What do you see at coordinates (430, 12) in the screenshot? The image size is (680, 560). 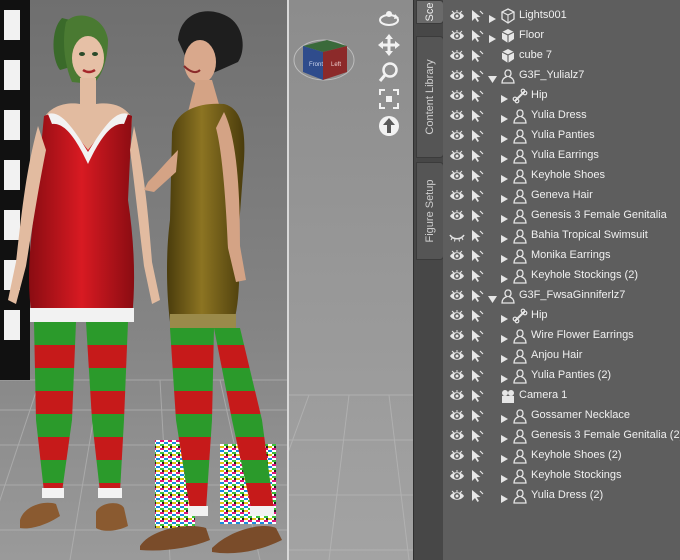 I see `tab-scene: Sce` at bounding box center [430, 12].